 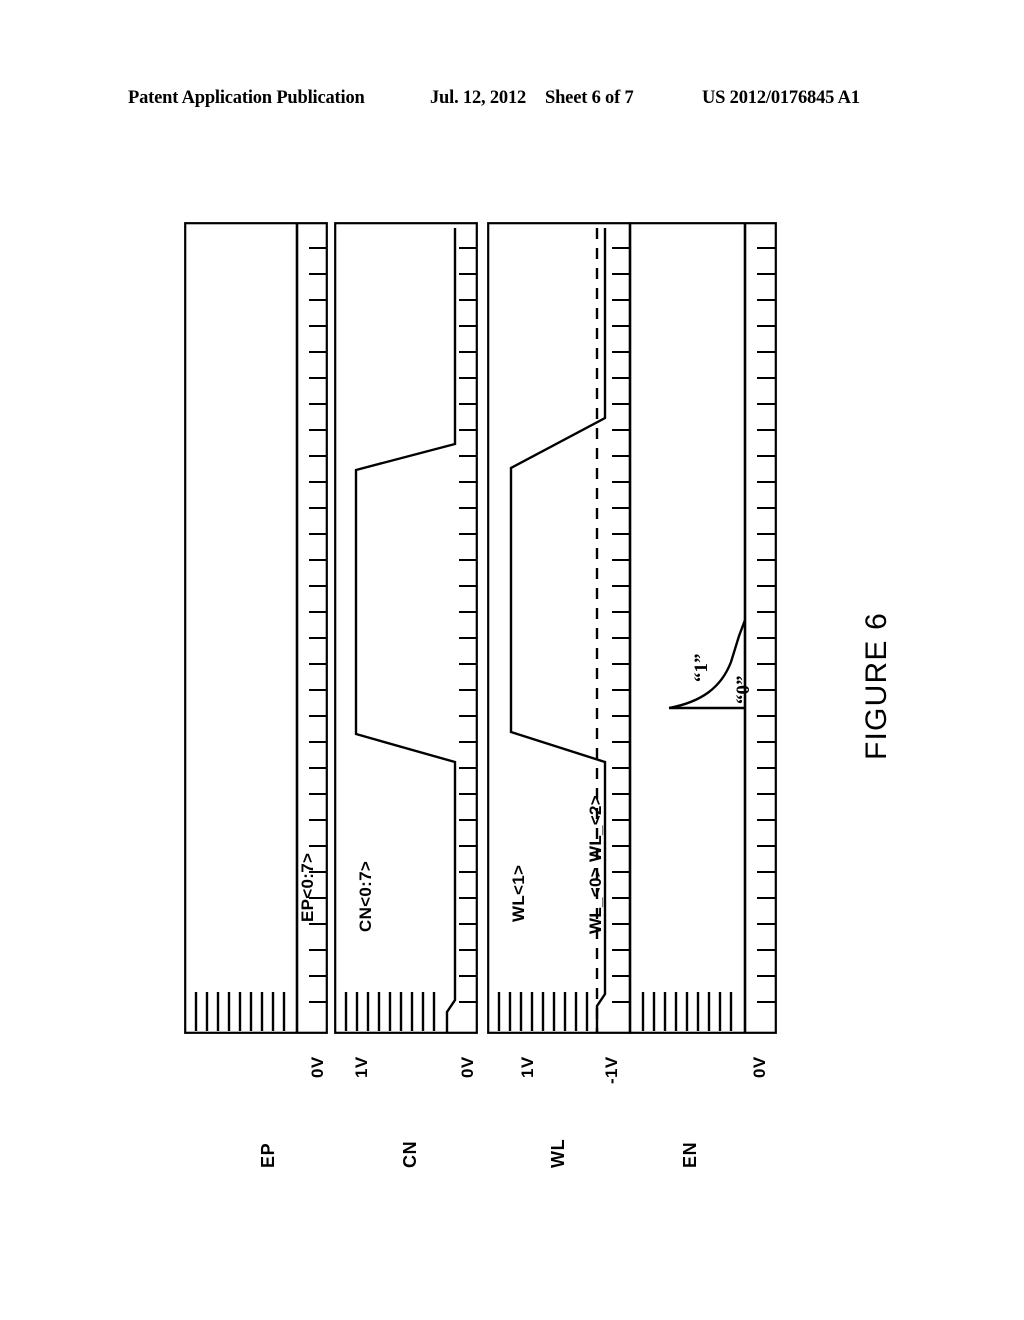 What do you see at coordinates (558, 1153) in the screenshot?
I see `row-label-wl: WL` at bounding box center [558, 1153].